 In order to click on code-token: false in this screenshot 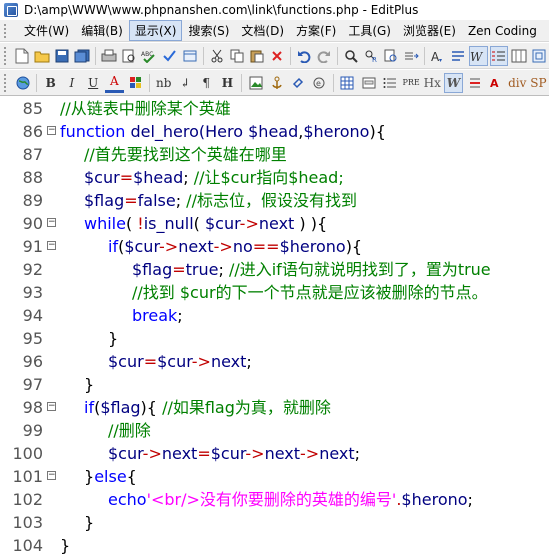, I will do `click(156, 200)`.